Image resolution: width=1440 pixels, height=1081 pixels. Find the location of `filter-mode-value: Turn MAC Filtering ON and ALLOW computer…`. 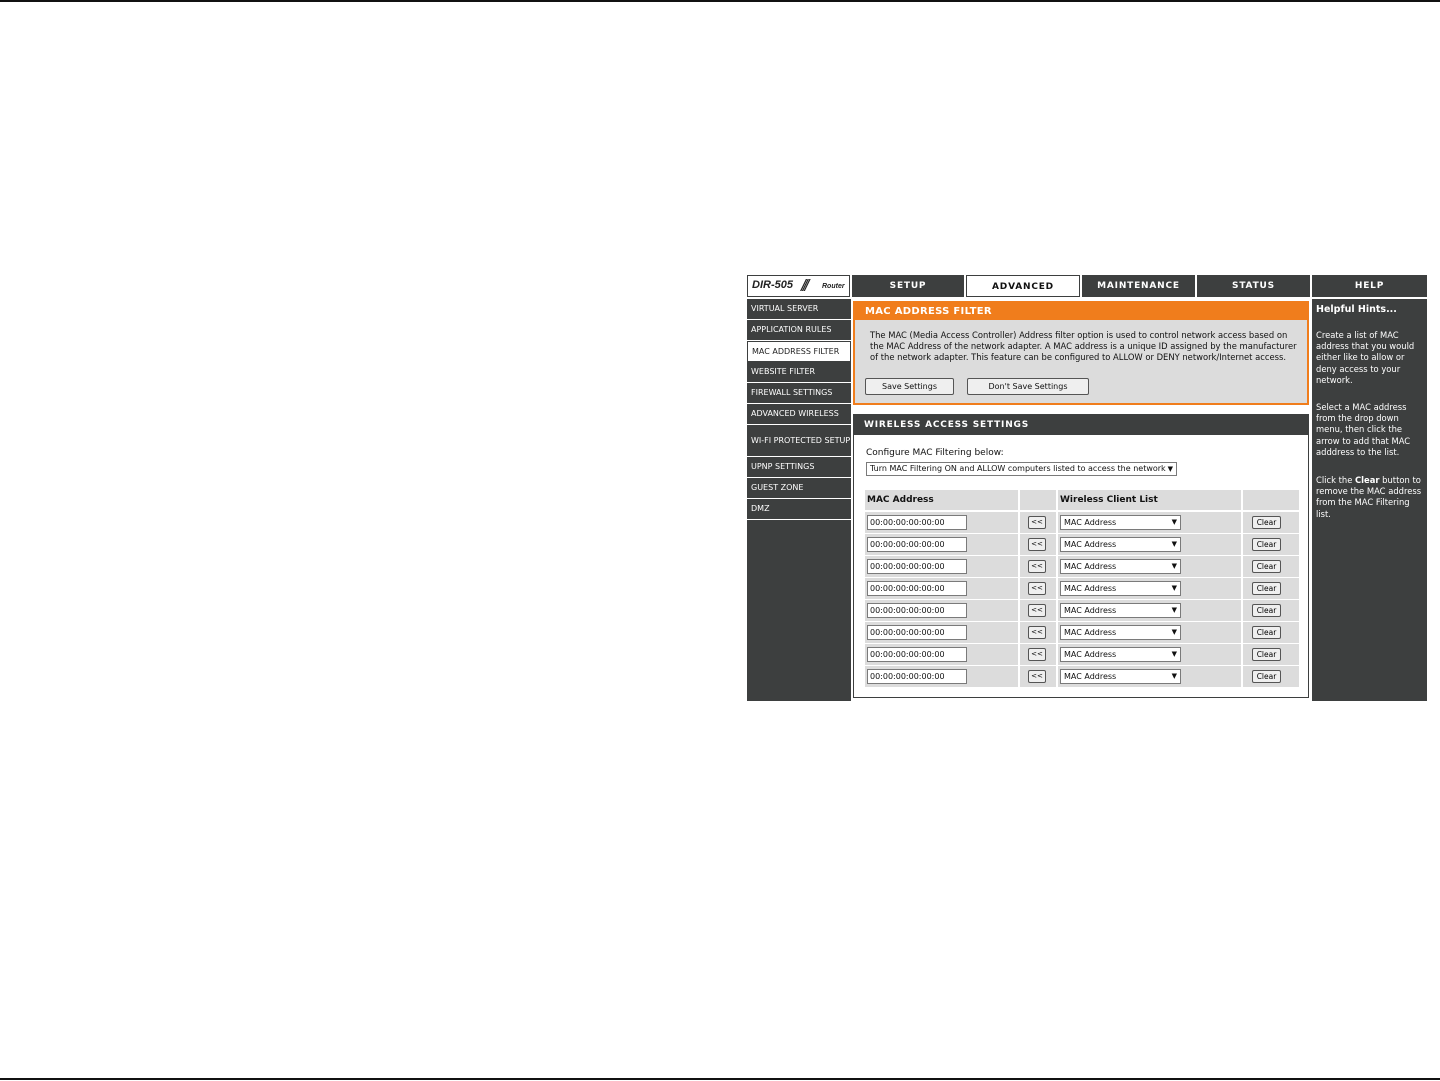

filter-mode-value: Turn MAC Filtering ON and ALLOW computer… is located at coordinates (1018, 468).